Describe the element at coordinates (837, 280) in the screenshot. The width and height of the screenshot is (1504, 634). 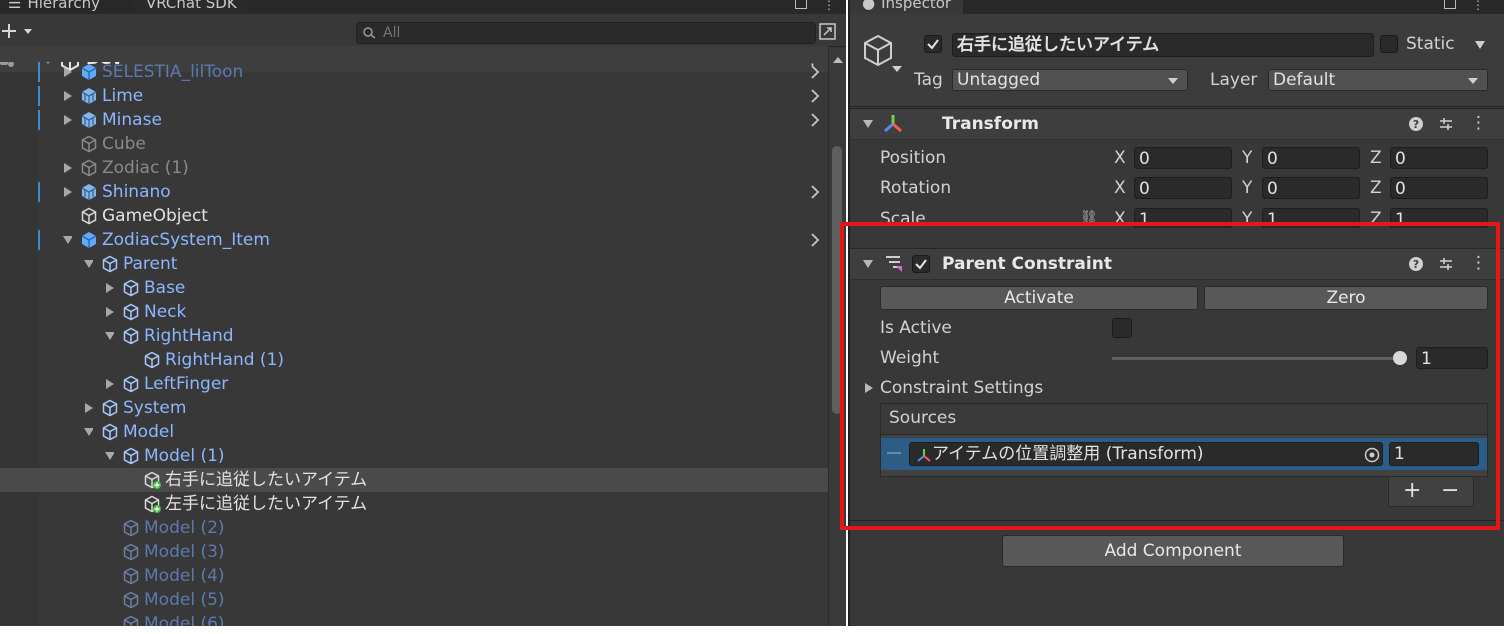
I see `hierarchy-scroll-thumb` at that location.